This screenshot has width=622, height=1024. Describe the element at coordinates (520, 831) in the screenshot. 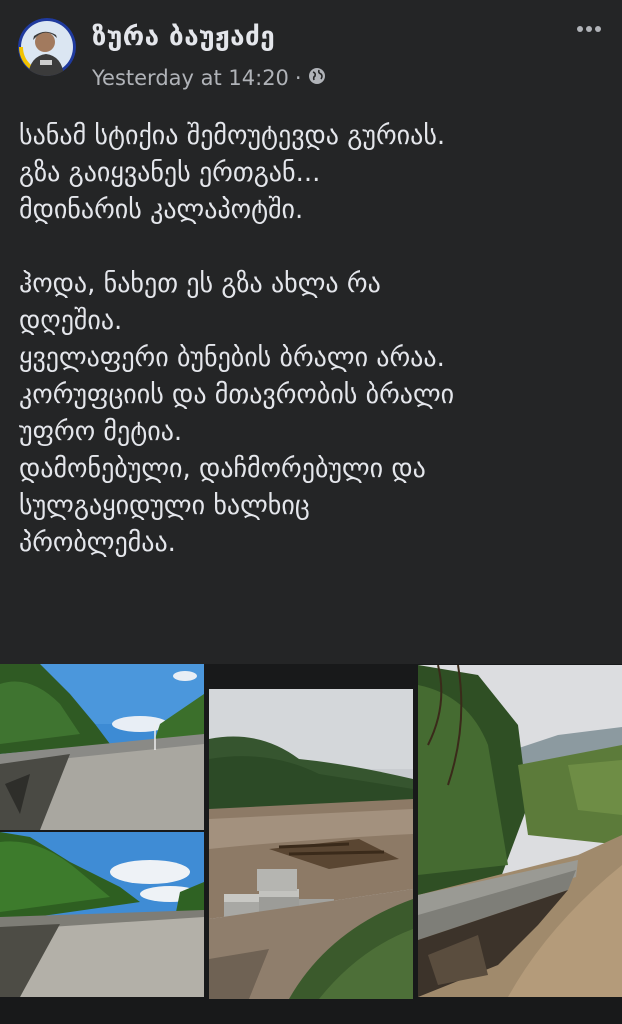

I see `washed-out-road-river-photo` at that location.